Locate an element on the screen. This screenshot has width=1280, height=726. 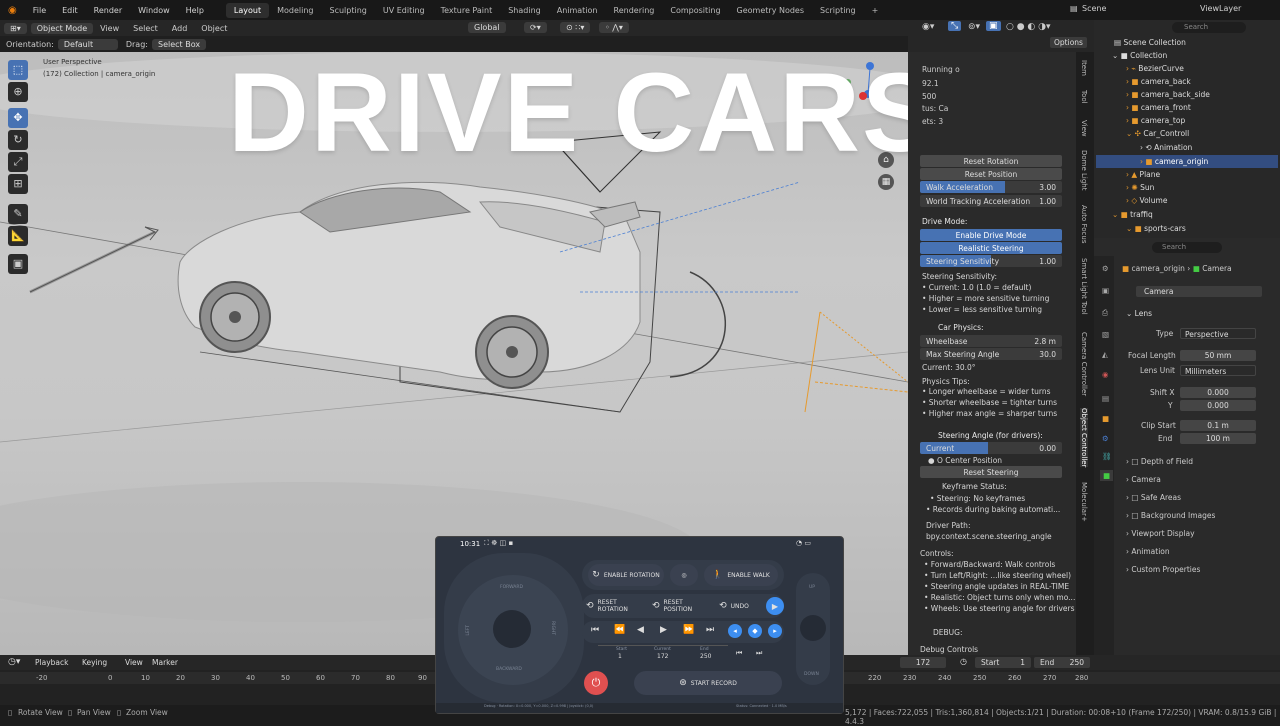
tab-smart-light-tool: Smart Light Tool is located at coordinates (1084, 286).